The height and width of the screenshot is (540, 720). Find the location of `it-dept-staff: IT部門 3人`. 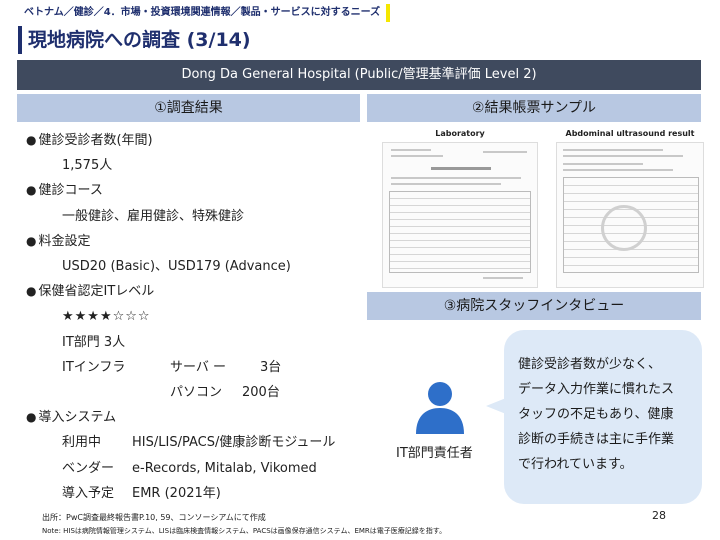

it-dept-staff: IT部門 3人 is located at coordinates (94, 342).